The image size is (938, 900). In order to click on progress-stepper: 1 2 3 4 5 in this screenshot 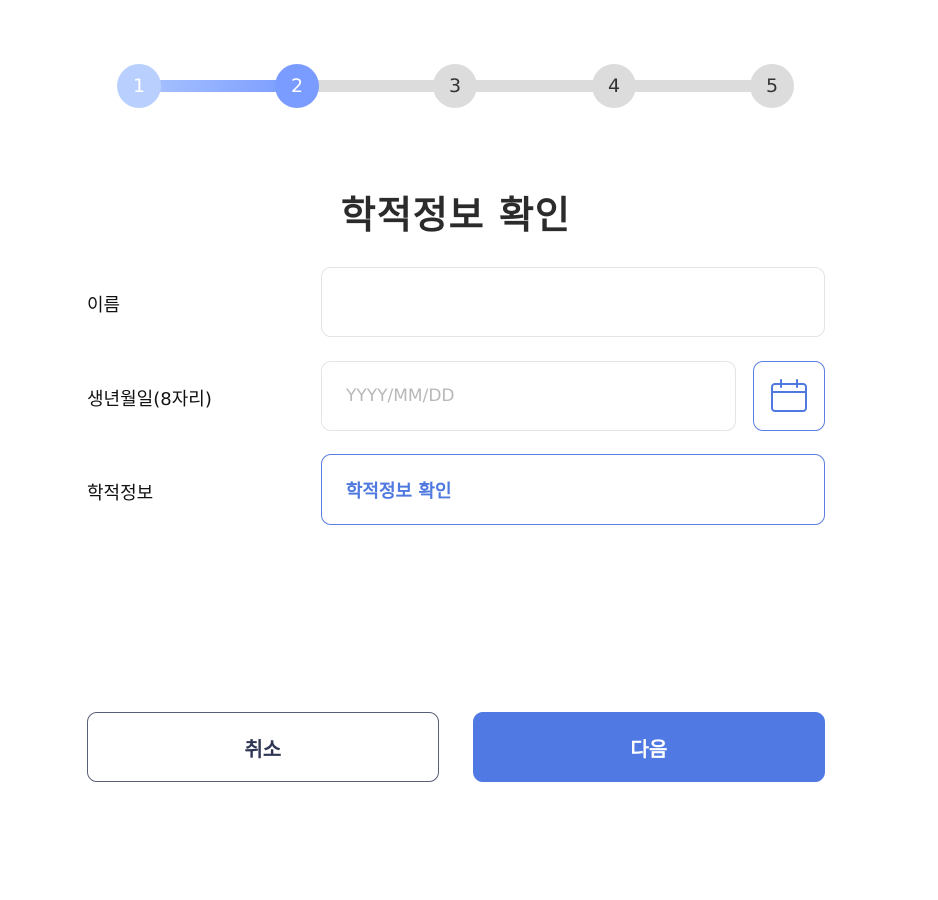, I will do `click(469, 65)`.